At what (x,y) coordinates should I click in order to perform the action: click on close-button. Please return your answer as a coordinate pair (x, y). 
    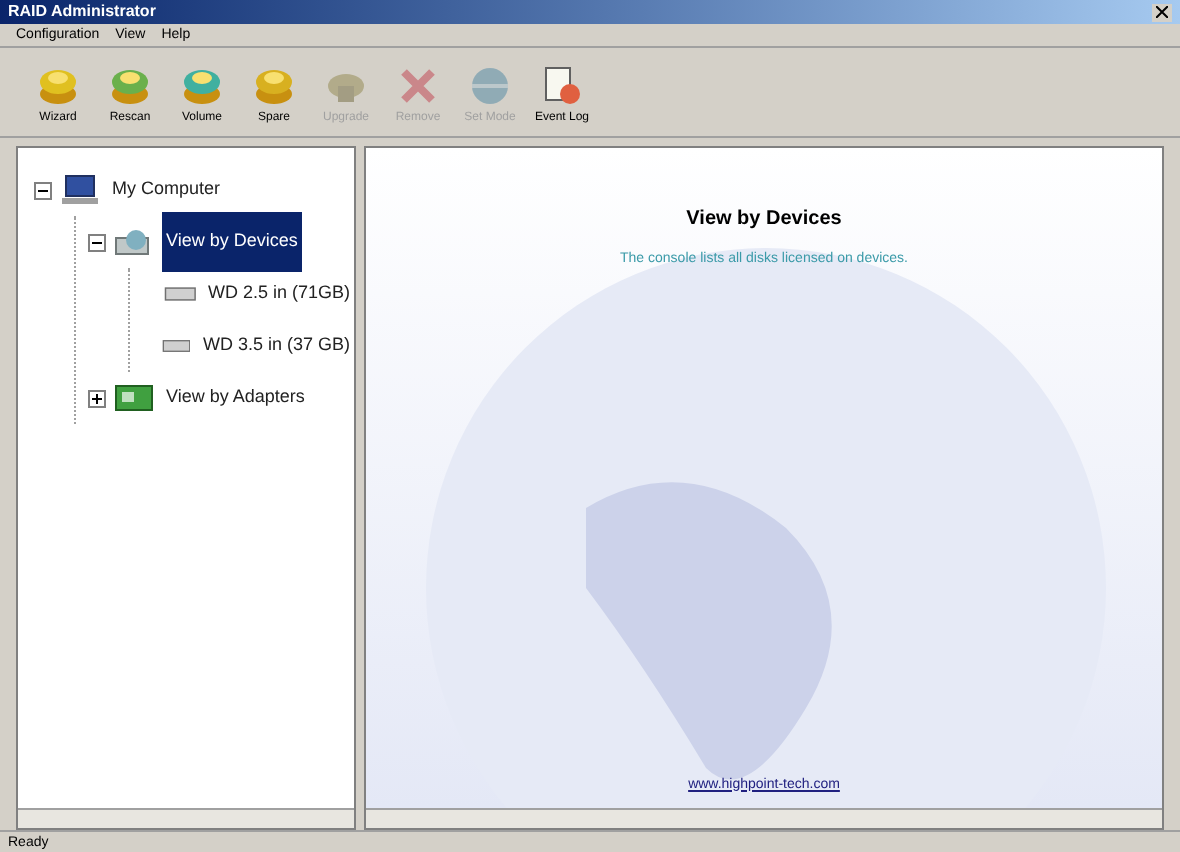
    Looking at the image, I should click on (1162, 12).